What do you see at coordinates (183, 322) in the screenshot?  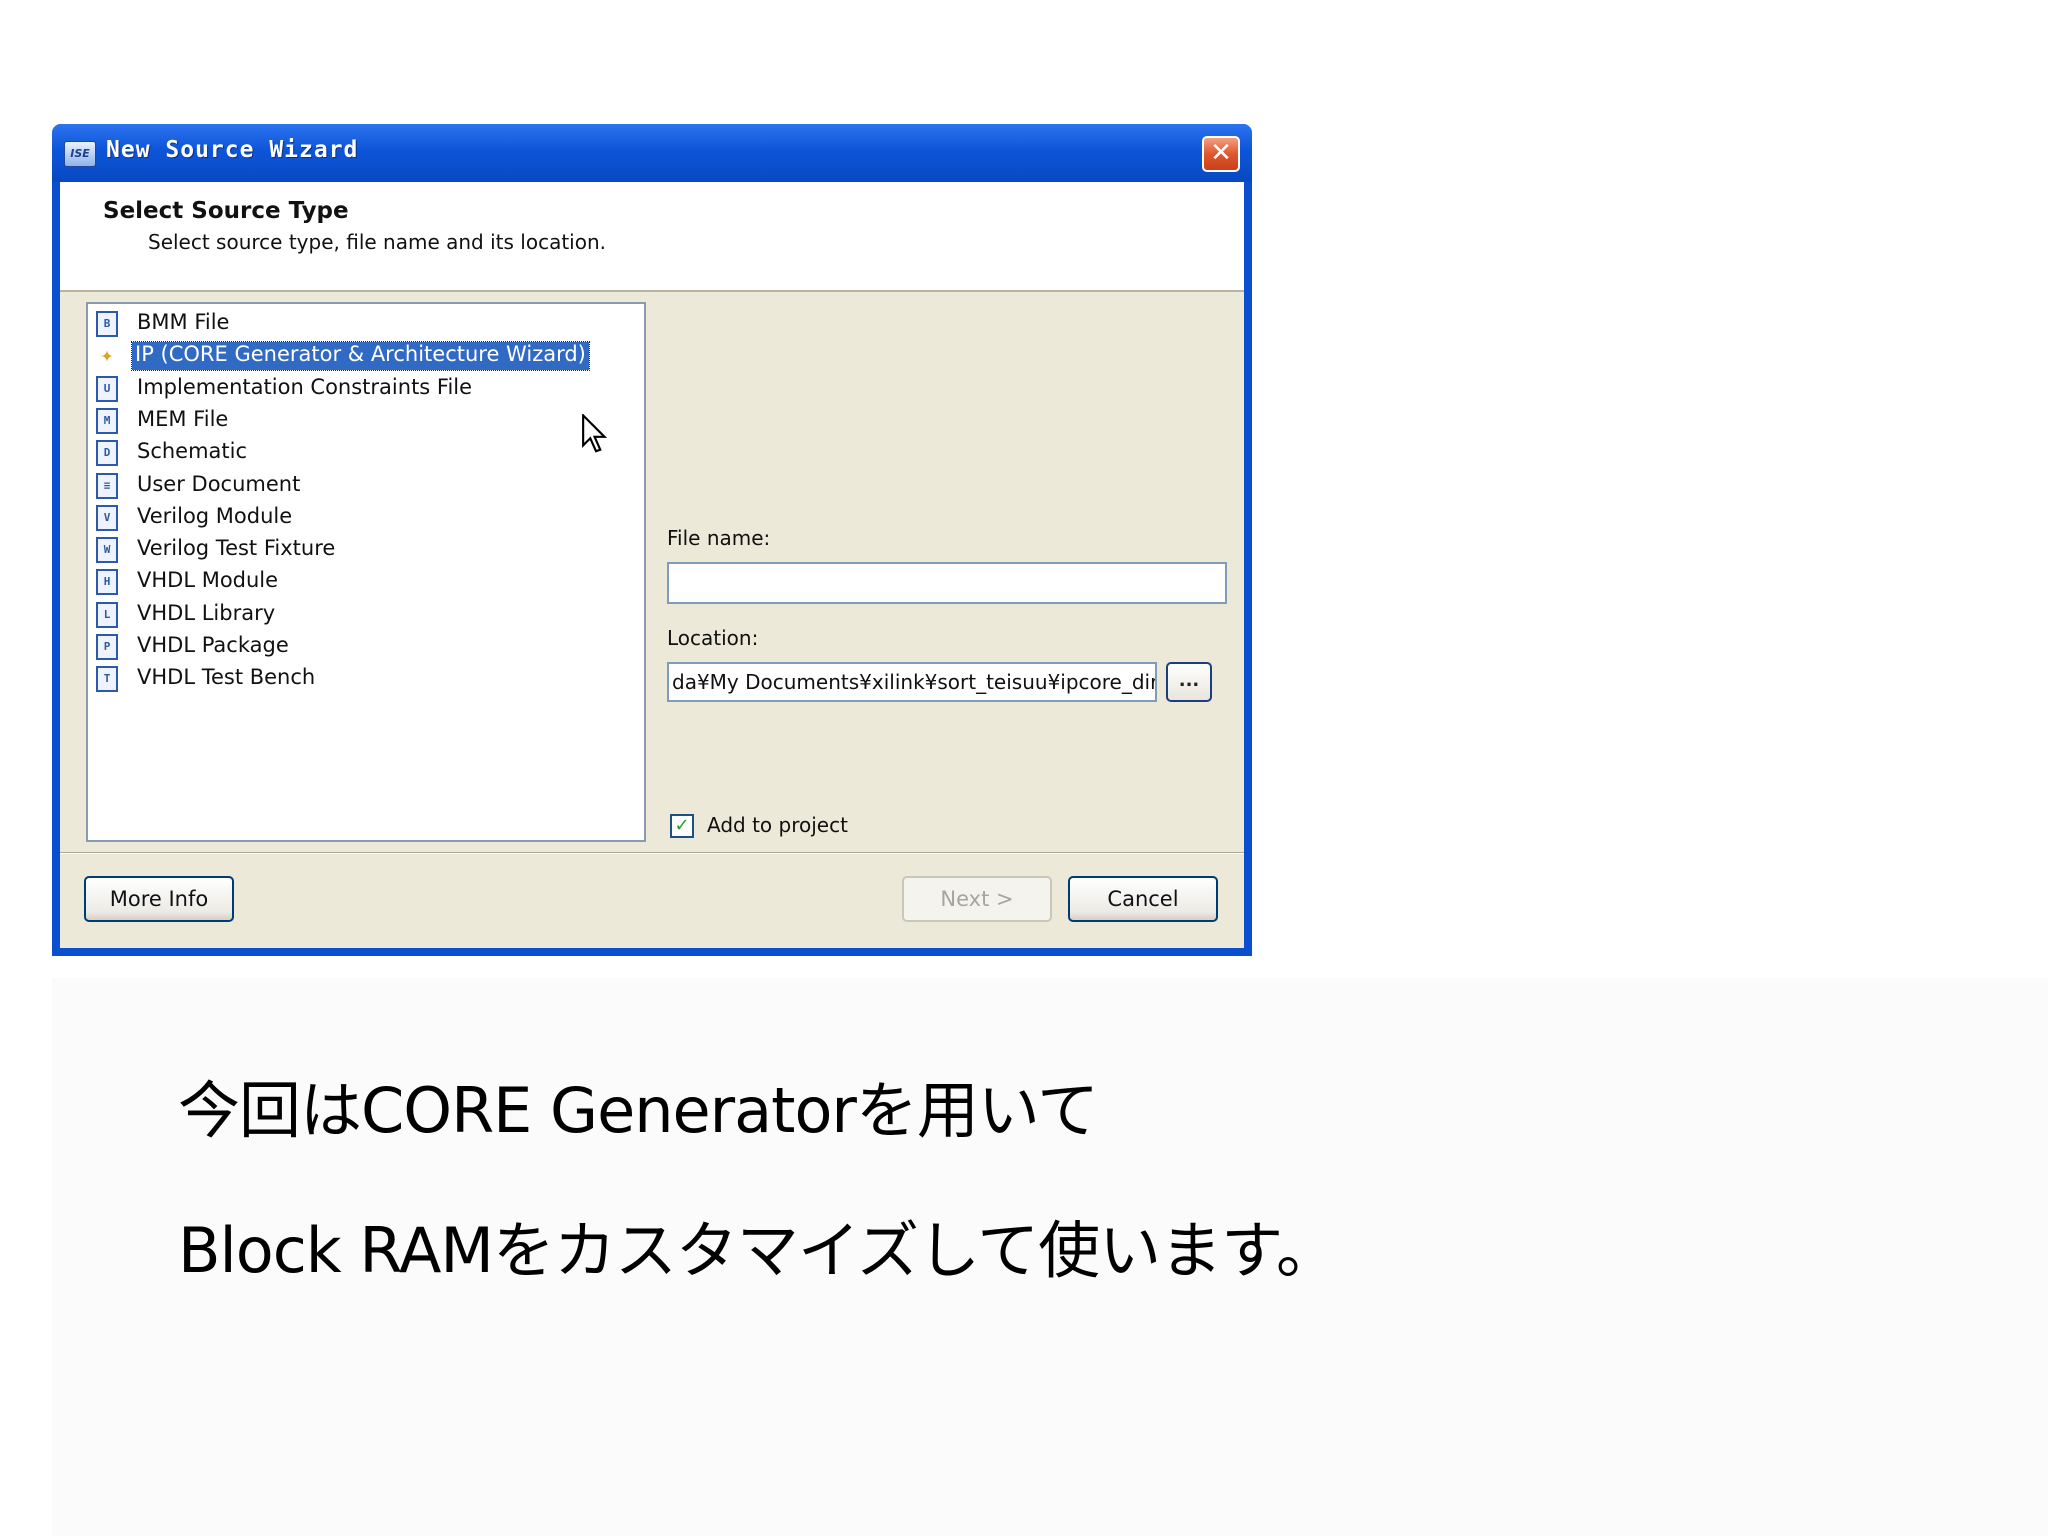 I see `list-item-label: BMM File` at bounding box center [183, 322].